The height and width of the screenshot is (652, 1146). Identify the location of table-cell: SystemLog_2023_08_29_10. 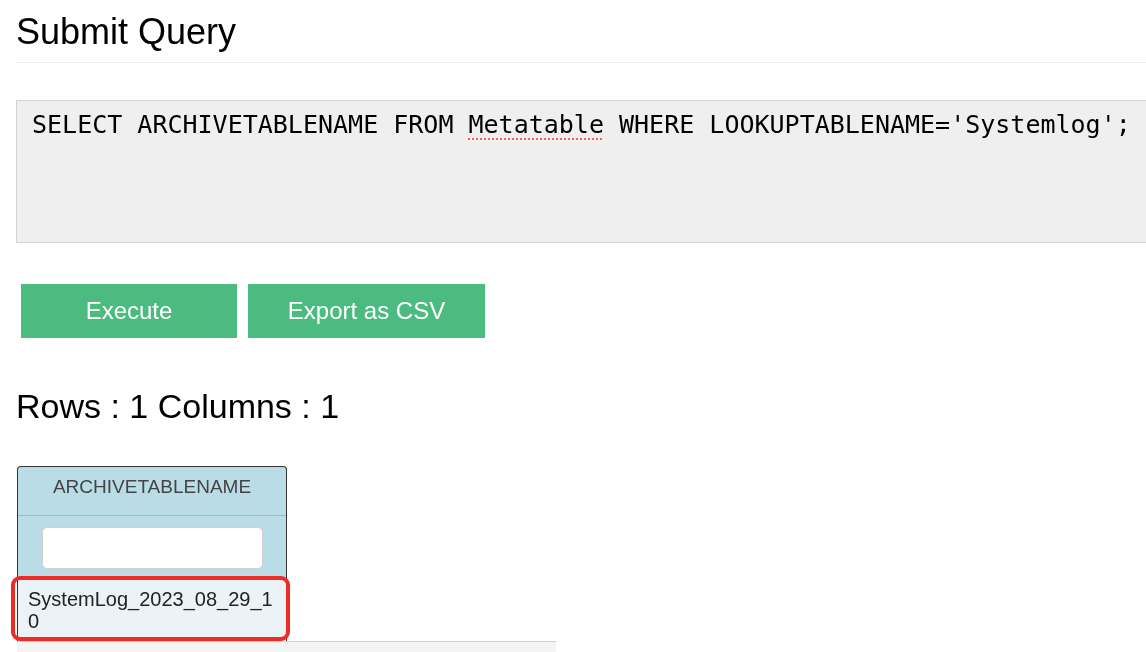
(152, 610).